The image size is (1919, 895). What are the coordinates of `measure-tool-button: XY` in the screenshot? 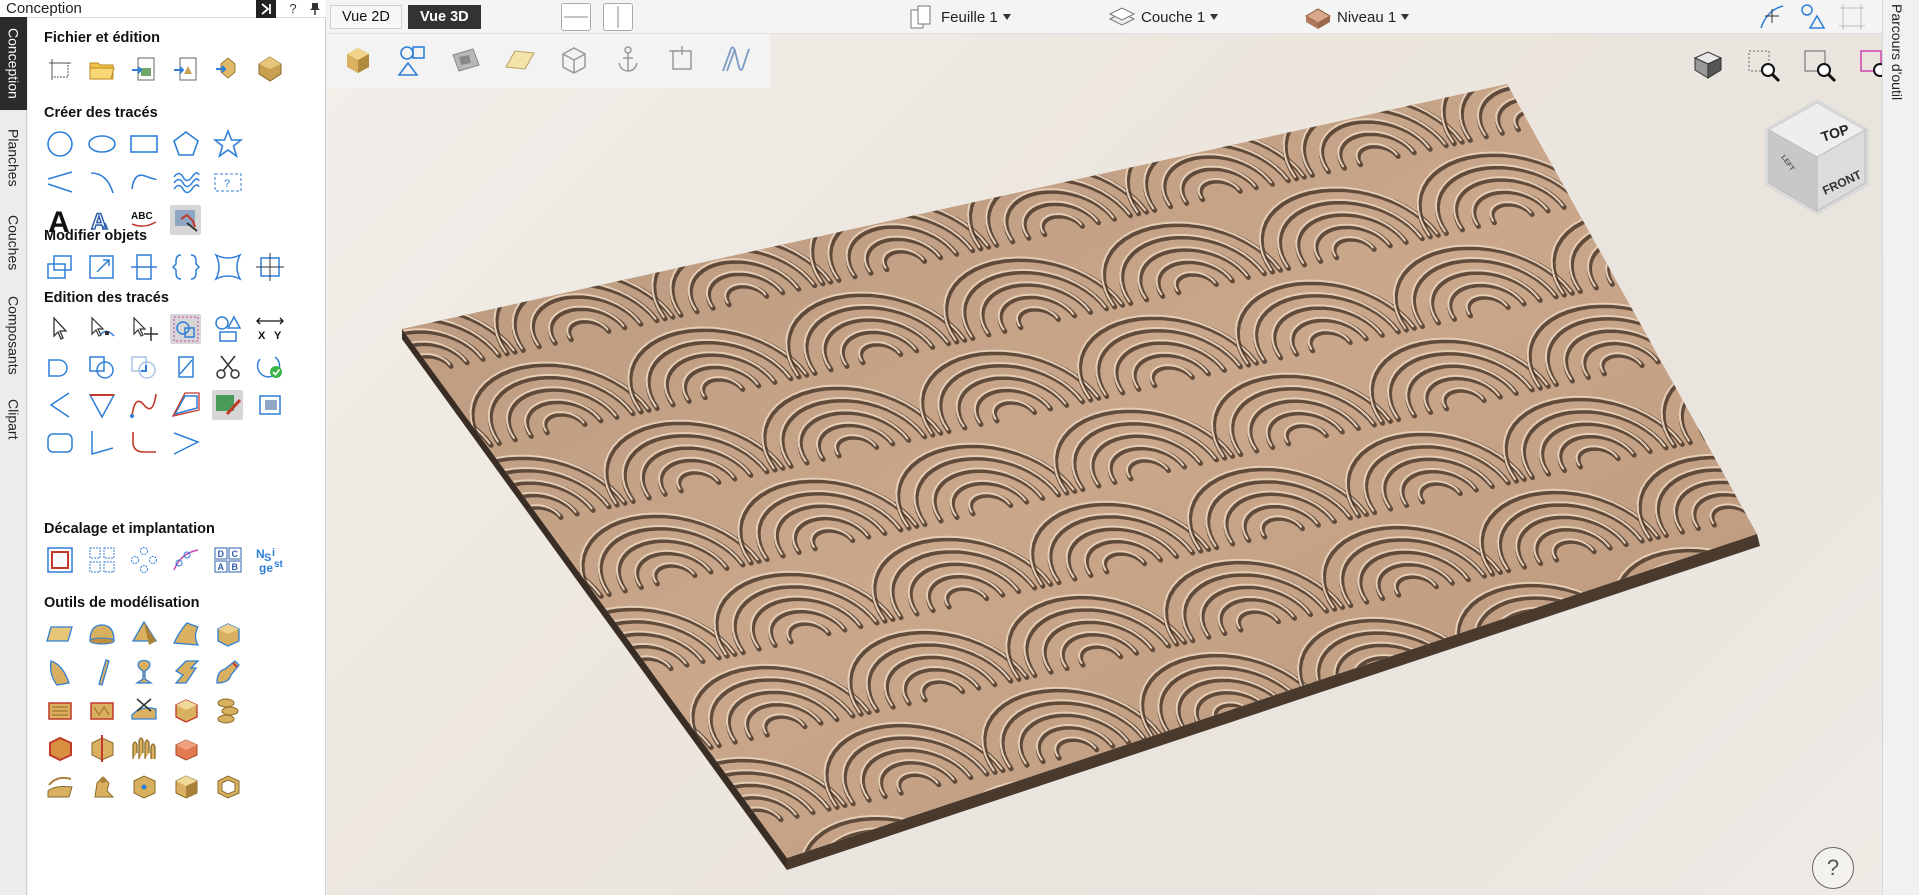 It's located at (269, 329).